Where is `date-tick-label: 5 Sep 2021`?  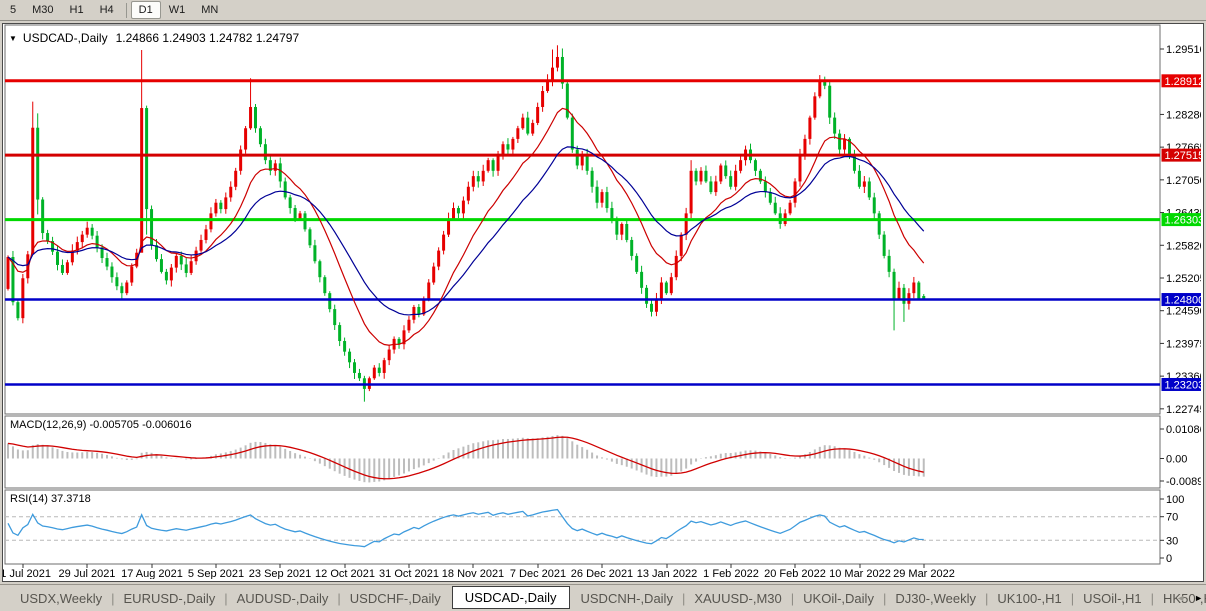 date-tick-label: 5 Sep 2021 is located at coordinates (216, 573).